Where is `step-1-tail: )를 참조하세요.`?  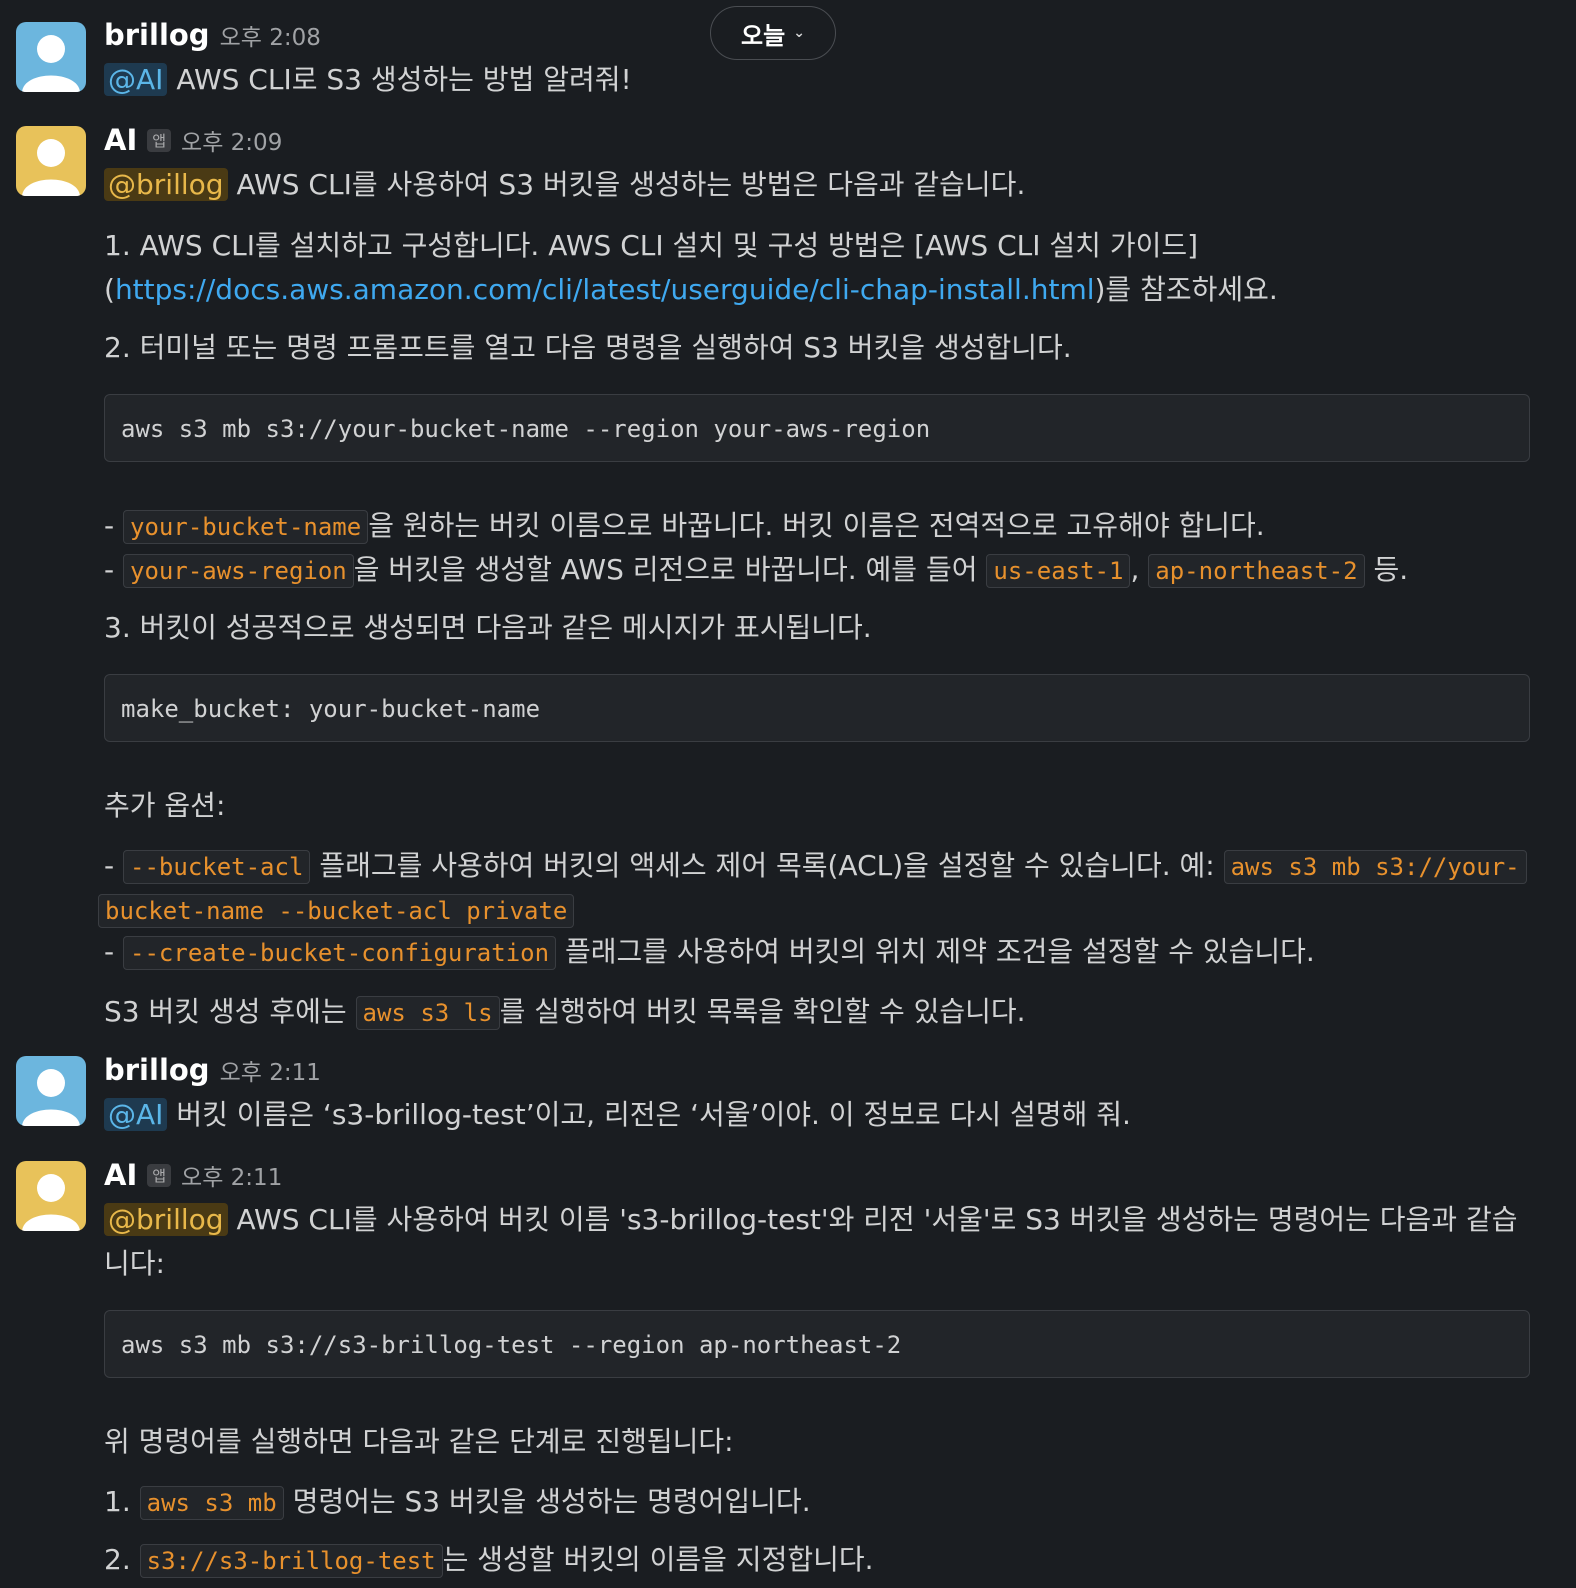 step-1-tail: )를 참조하세요. is located at coordinates (1186, 289).